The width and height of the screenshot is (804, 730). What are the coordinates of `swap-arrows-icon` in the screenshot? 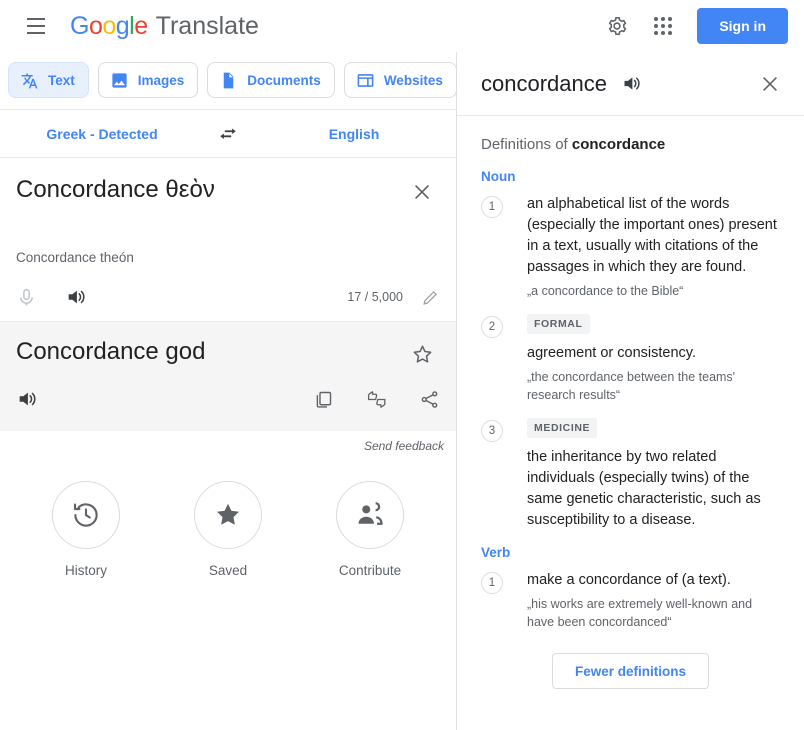 It's located at (228, 133).